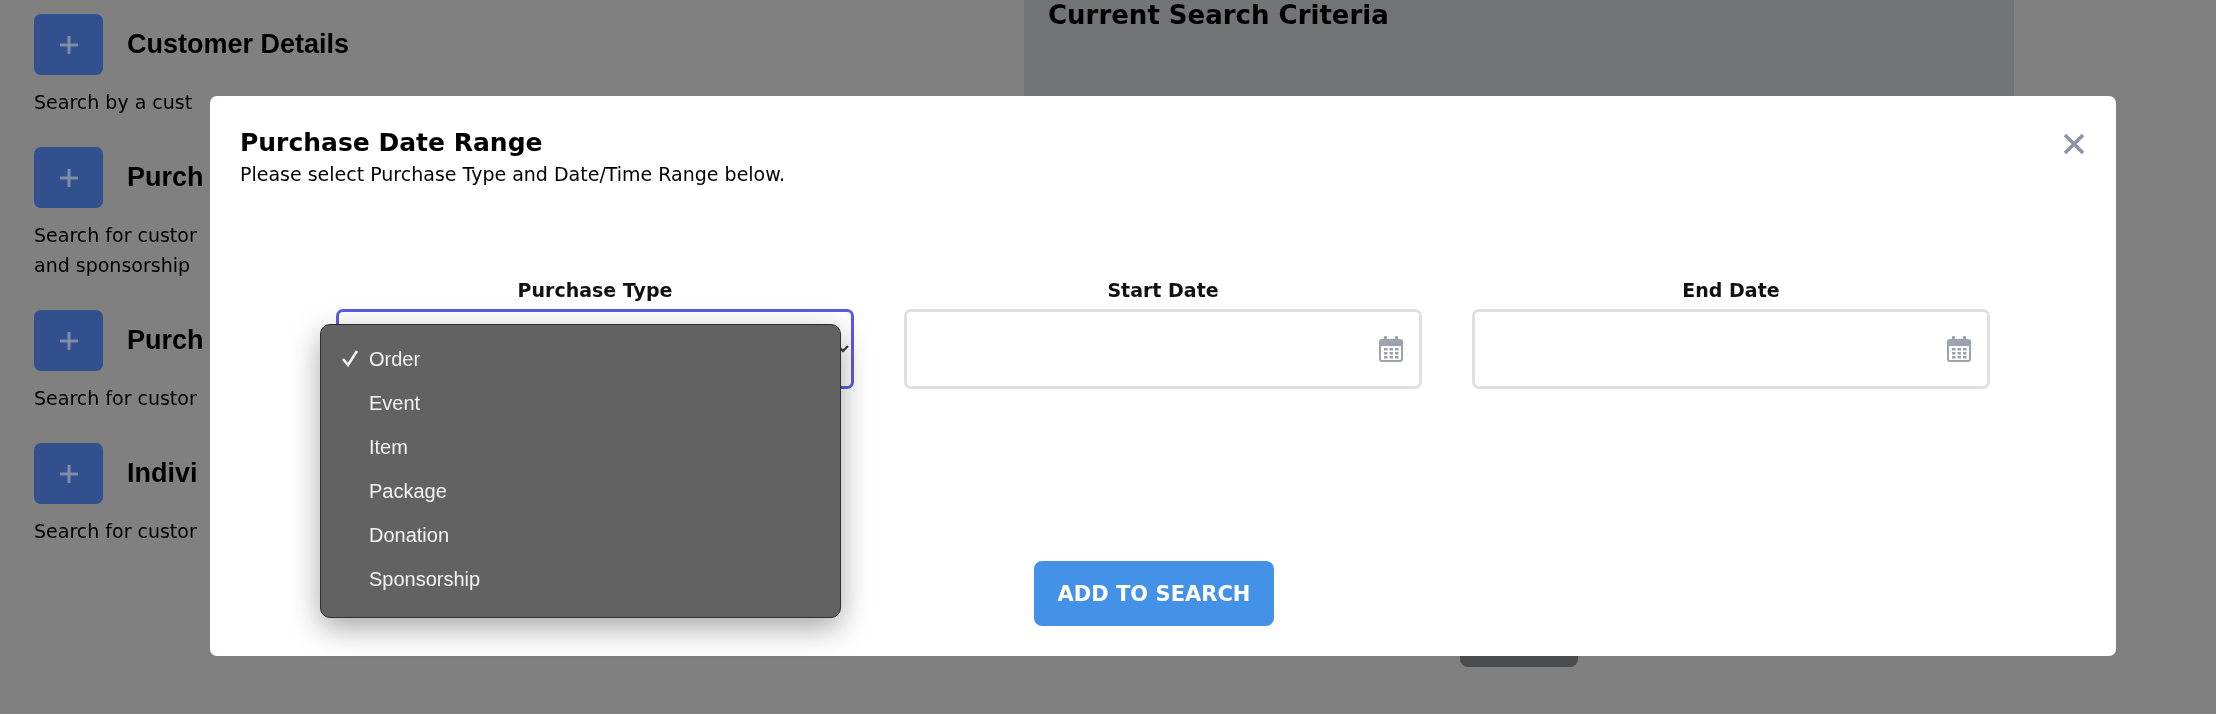 The image size is (2216, 714). I want to click on dropdown-option: Event, so click(580, 403).